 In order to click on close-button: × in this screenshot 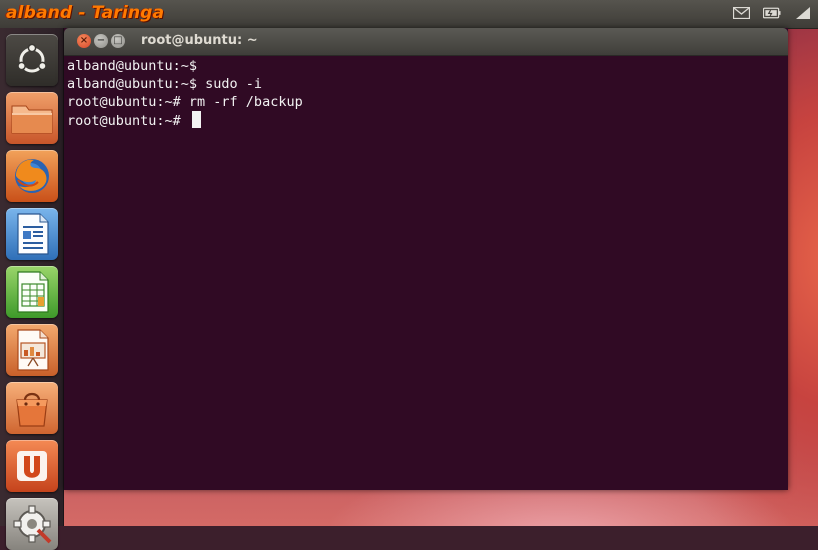, I will do `click(84, 41)`.